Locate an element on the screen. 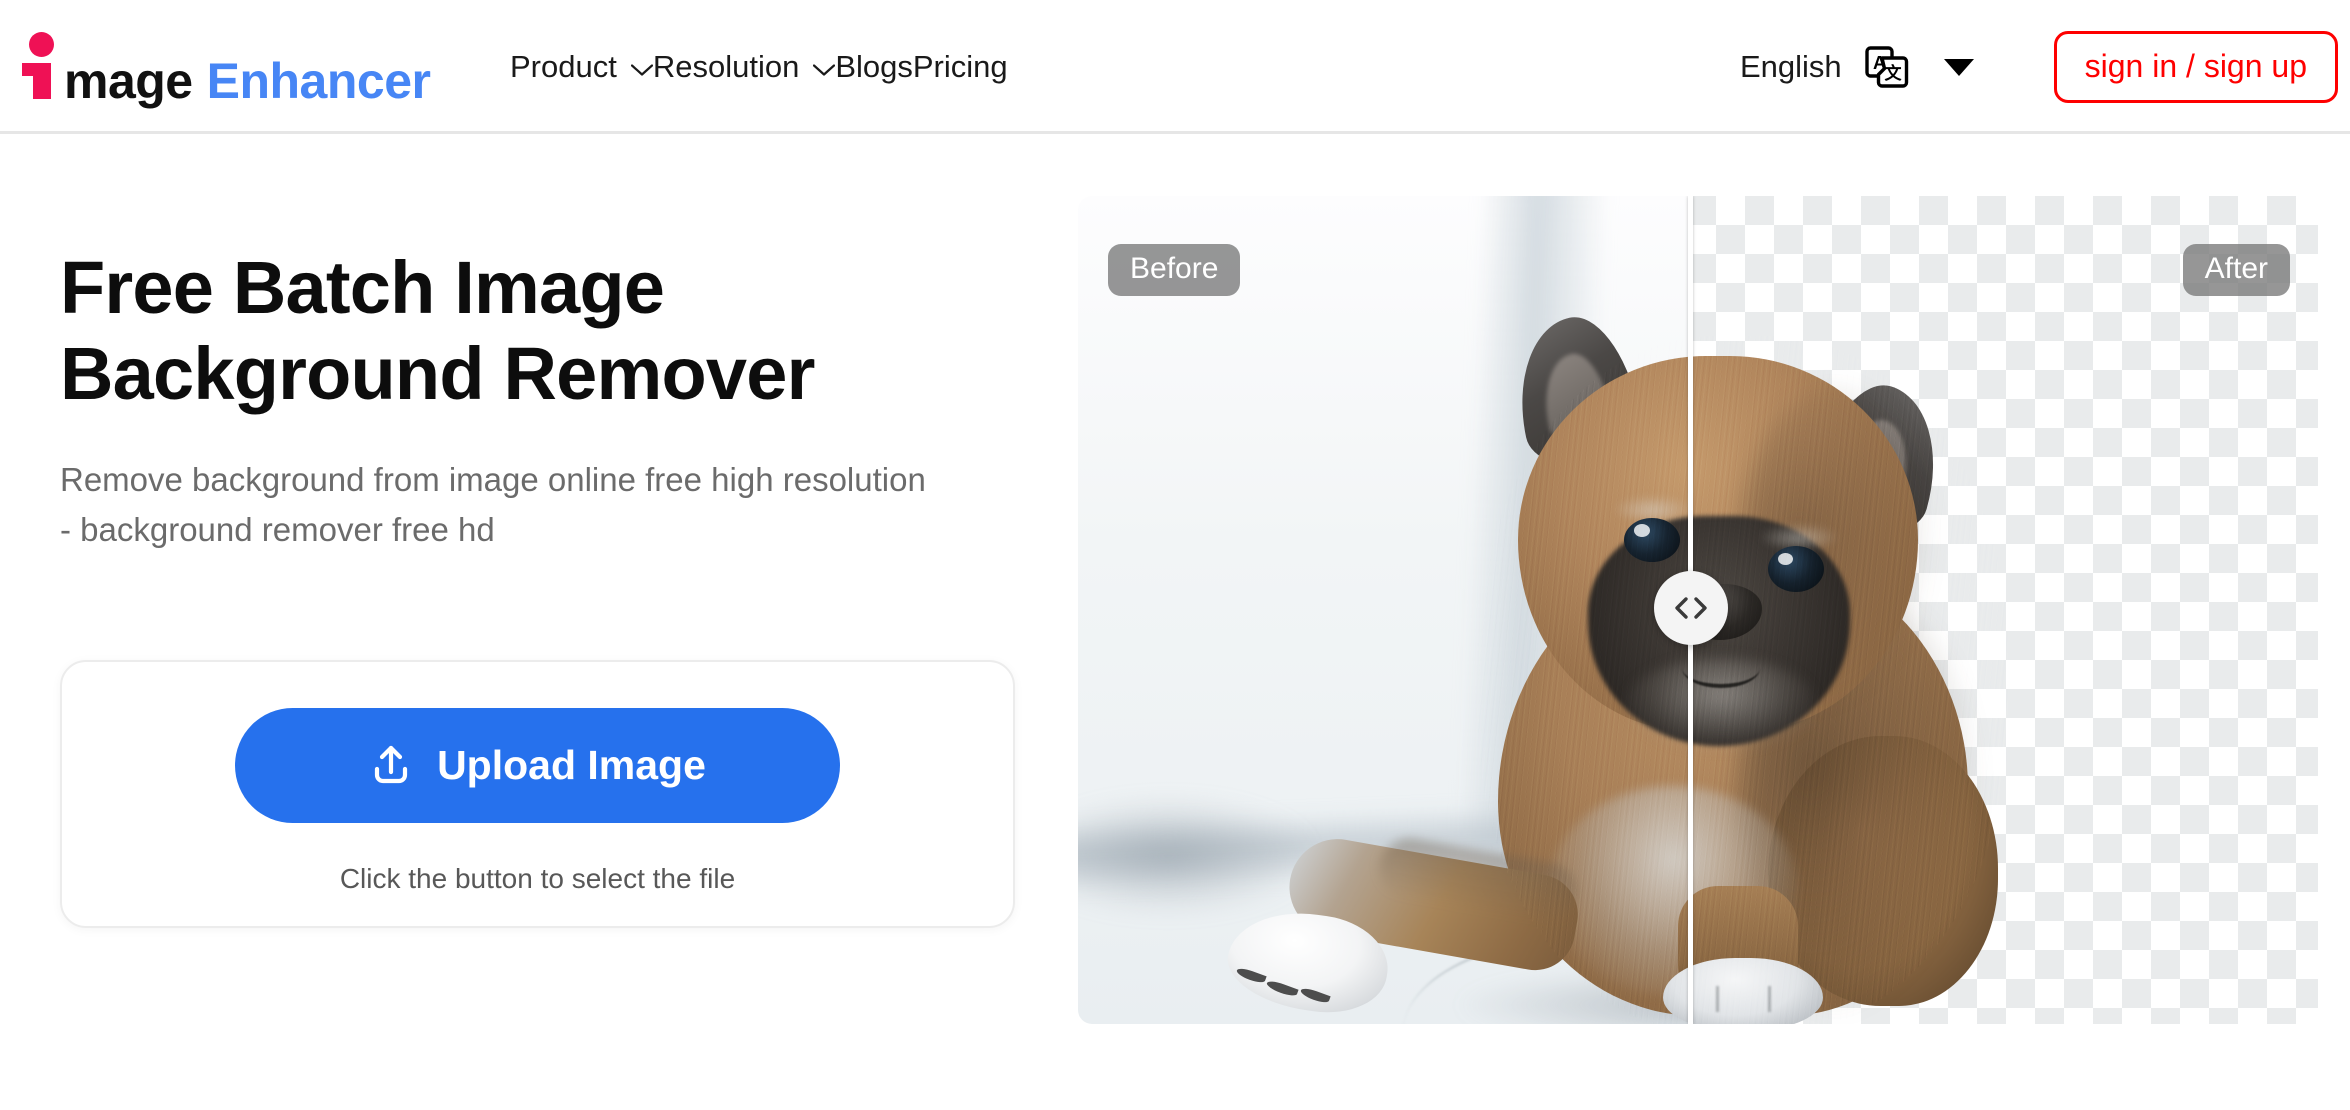 Image resolution: width=2350 pixels, height=1110 pixels. sign-in-sign-up-button: sign in / sign up is located at coordinates (2195, 67).